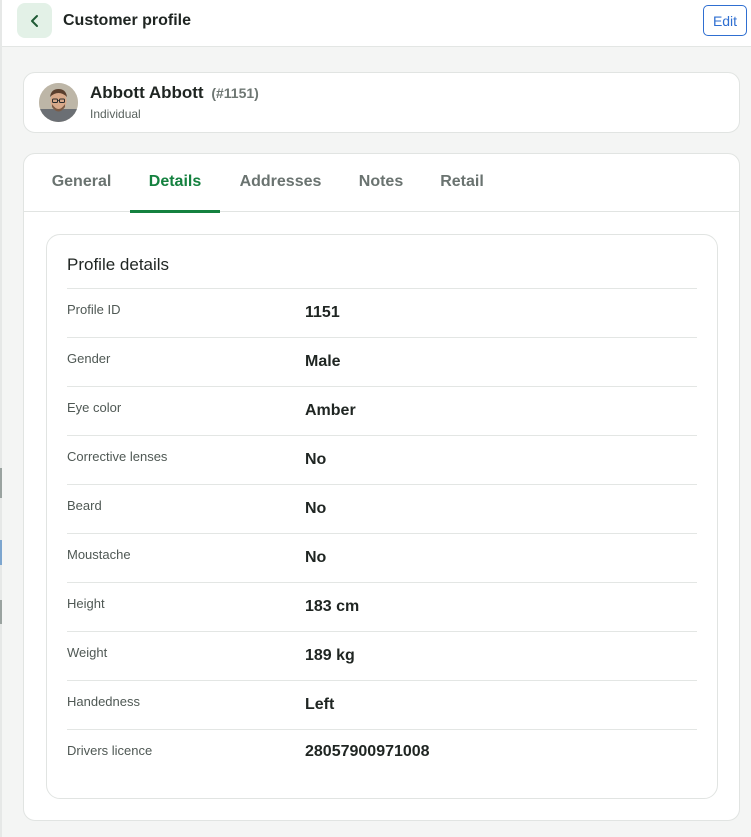 The width and height of the screenshot is (751, 837). What do you see at coordinates (89, 358) in the screenshot?
I see `detail-label: Gender` at bounding box center [89, 358].